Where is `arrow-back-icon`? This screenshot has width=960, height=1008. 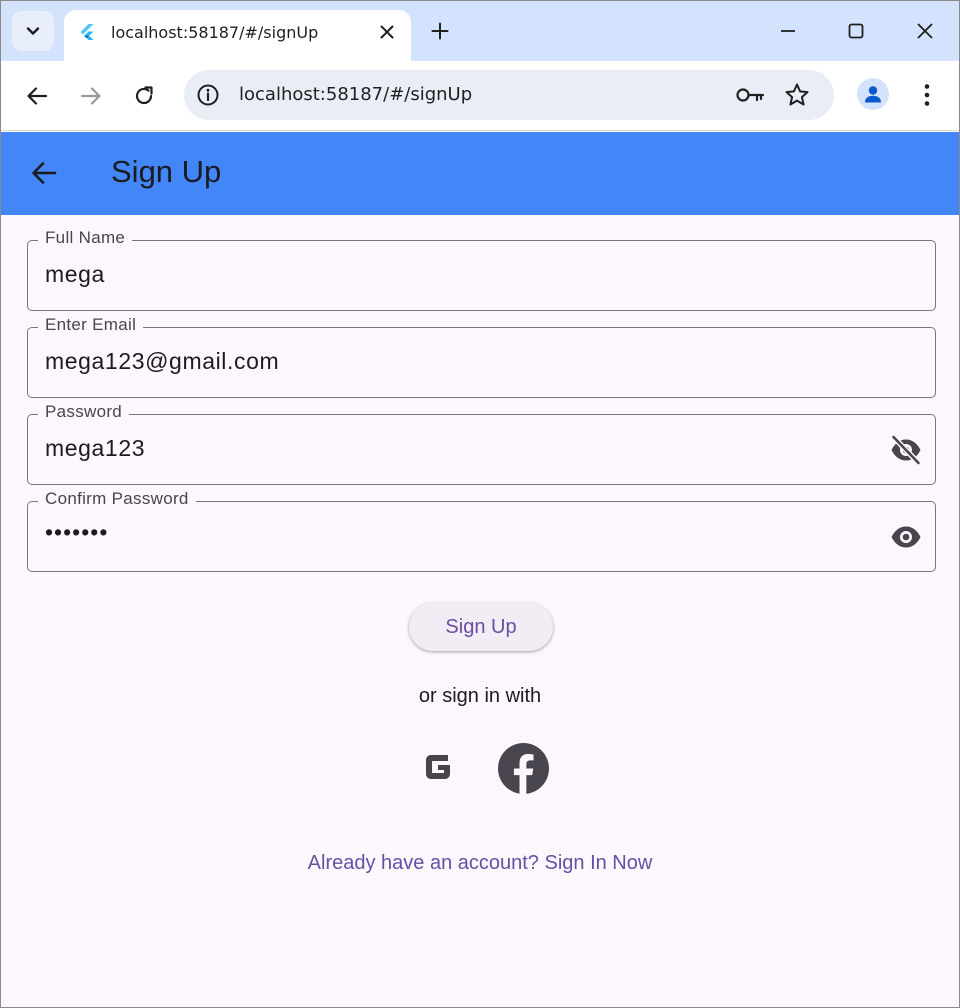
arrow-back-icon is located at coordinates (44, 173).